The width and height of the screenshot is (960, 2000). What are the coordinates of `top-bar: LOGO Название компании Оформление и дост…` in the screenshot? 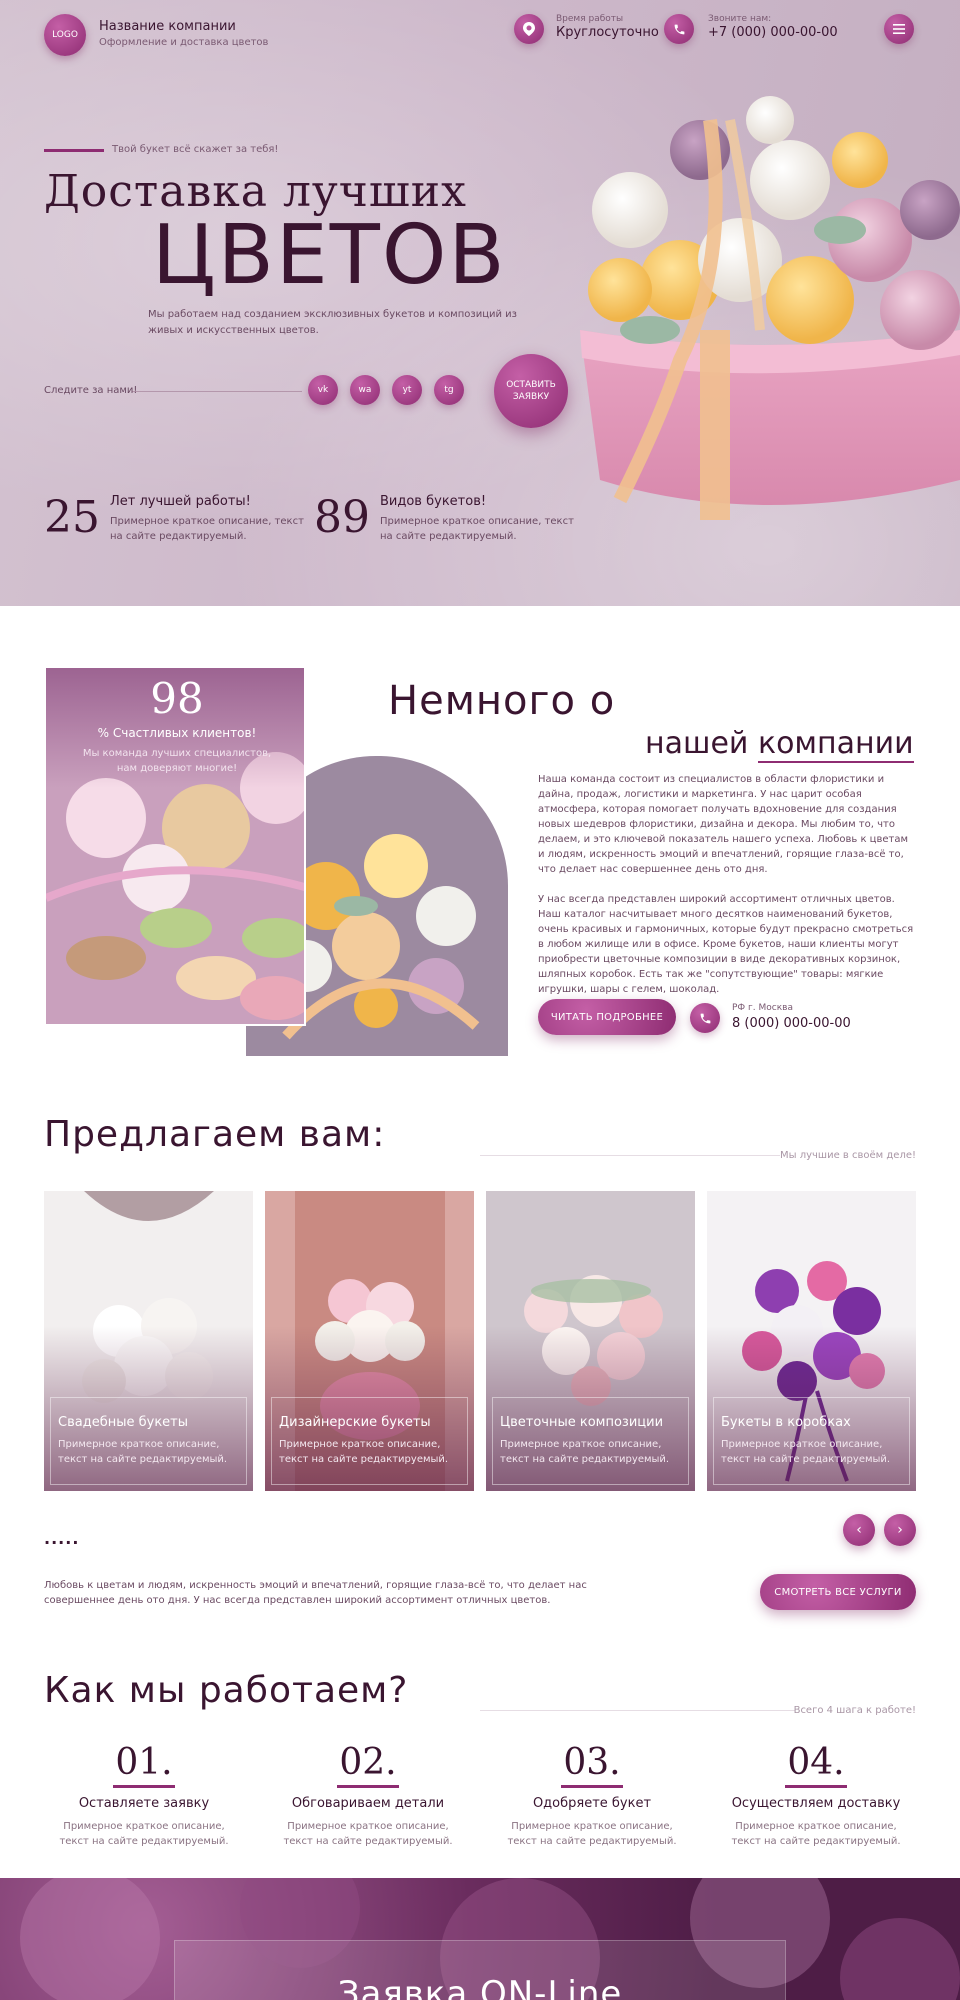 It's located at (480, 35).